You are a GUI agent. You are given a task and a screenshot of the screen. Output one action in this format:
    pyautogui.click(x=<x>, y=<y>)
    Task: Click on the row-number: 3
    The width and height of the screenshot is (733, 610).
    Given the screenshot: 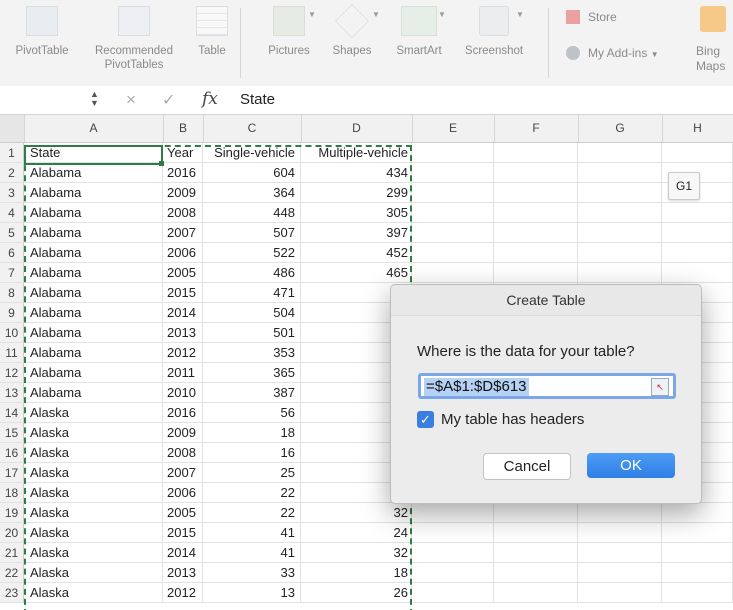 What is the action you would take?
    pyautogui.click(x=12, y=193)
    